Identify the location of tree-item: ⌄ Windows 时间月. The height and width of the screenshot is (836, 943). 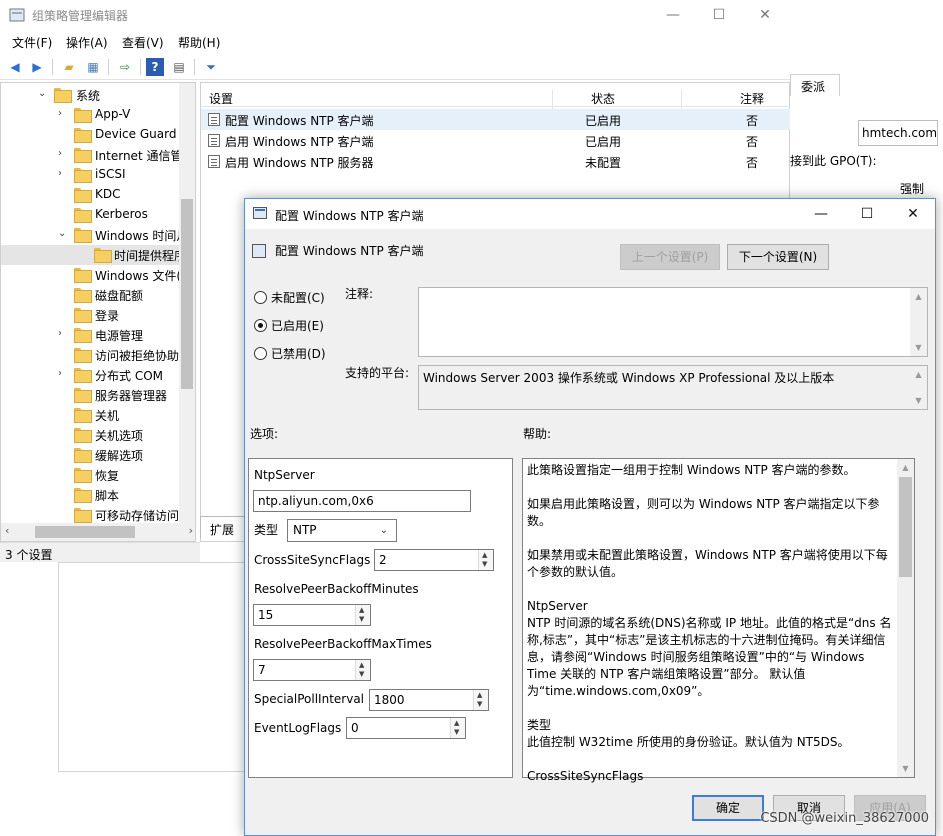
(94, 235).